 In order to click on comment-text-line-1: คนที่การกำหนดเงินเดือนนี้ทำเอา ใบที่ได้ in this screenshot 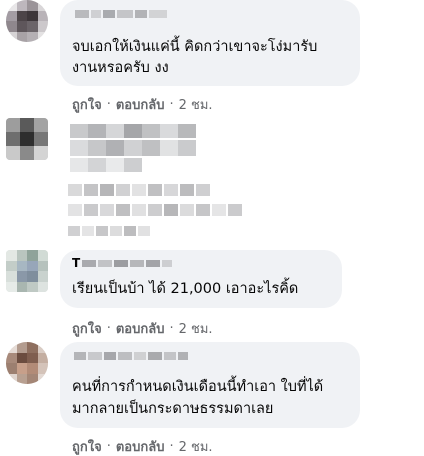, I will do `click(198, 387)`.